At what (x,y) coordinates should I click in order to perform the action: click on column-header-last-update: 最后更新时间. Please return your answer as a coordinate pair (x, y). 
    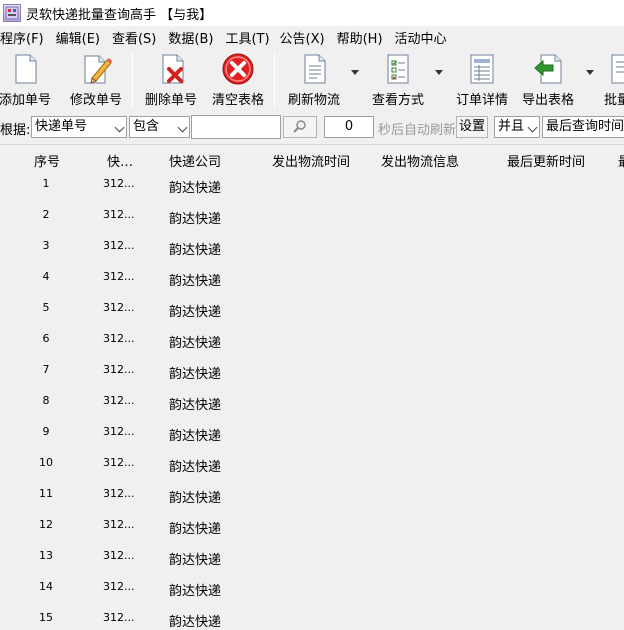
    Looking at the image, I should click on (546, 160).